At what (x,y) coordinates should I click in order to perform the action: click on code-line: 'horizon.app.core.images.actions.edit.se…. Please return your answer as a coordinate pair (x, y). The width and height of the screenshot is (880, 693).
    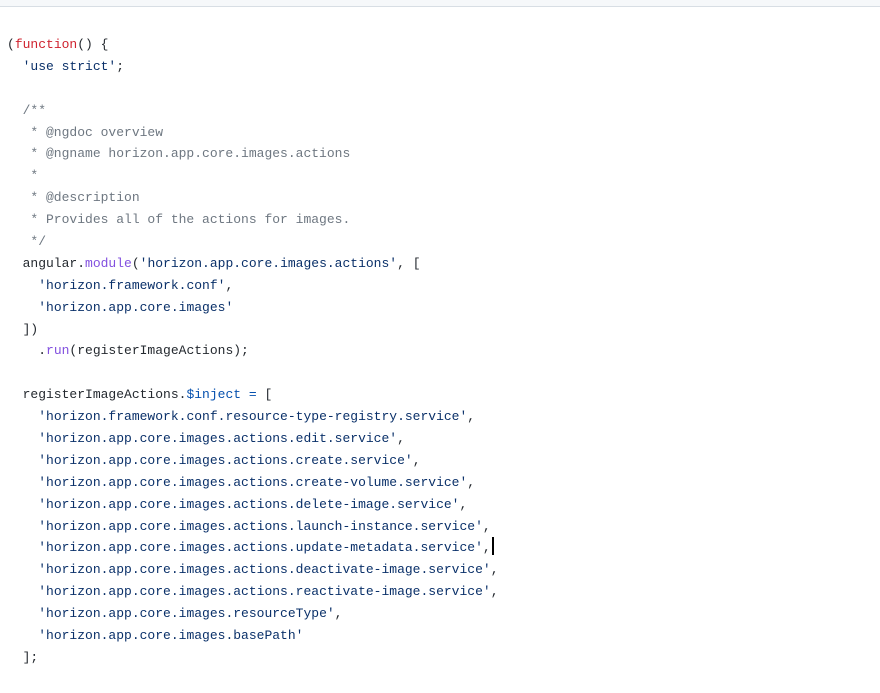
    Looking at the image, I should click on (442, 439).